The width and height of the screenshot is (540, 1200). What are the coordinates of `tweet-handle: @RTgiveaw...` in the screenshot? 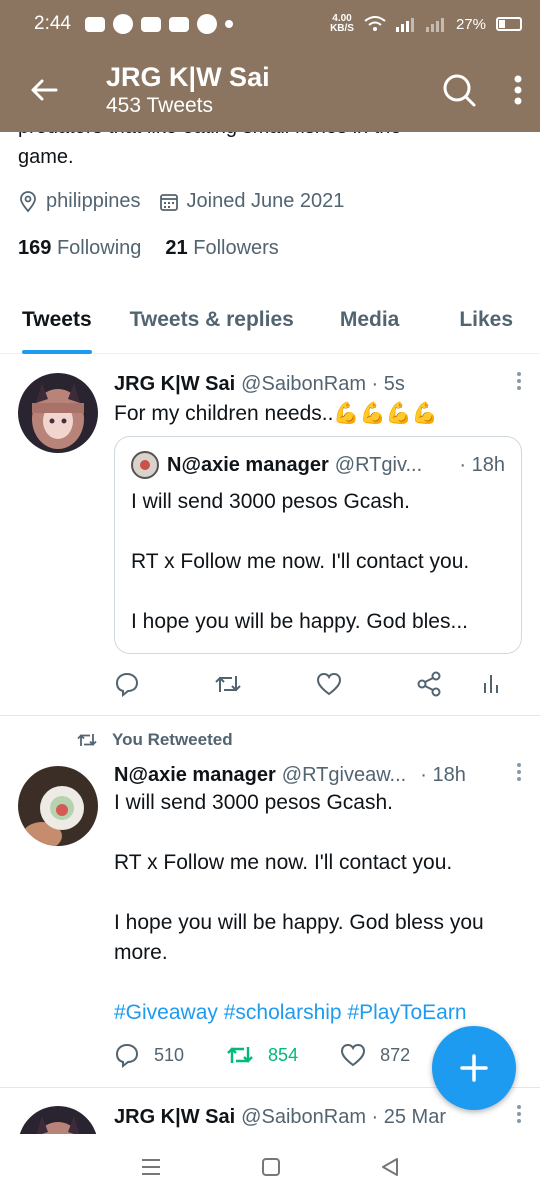 It's located at (344, 774).